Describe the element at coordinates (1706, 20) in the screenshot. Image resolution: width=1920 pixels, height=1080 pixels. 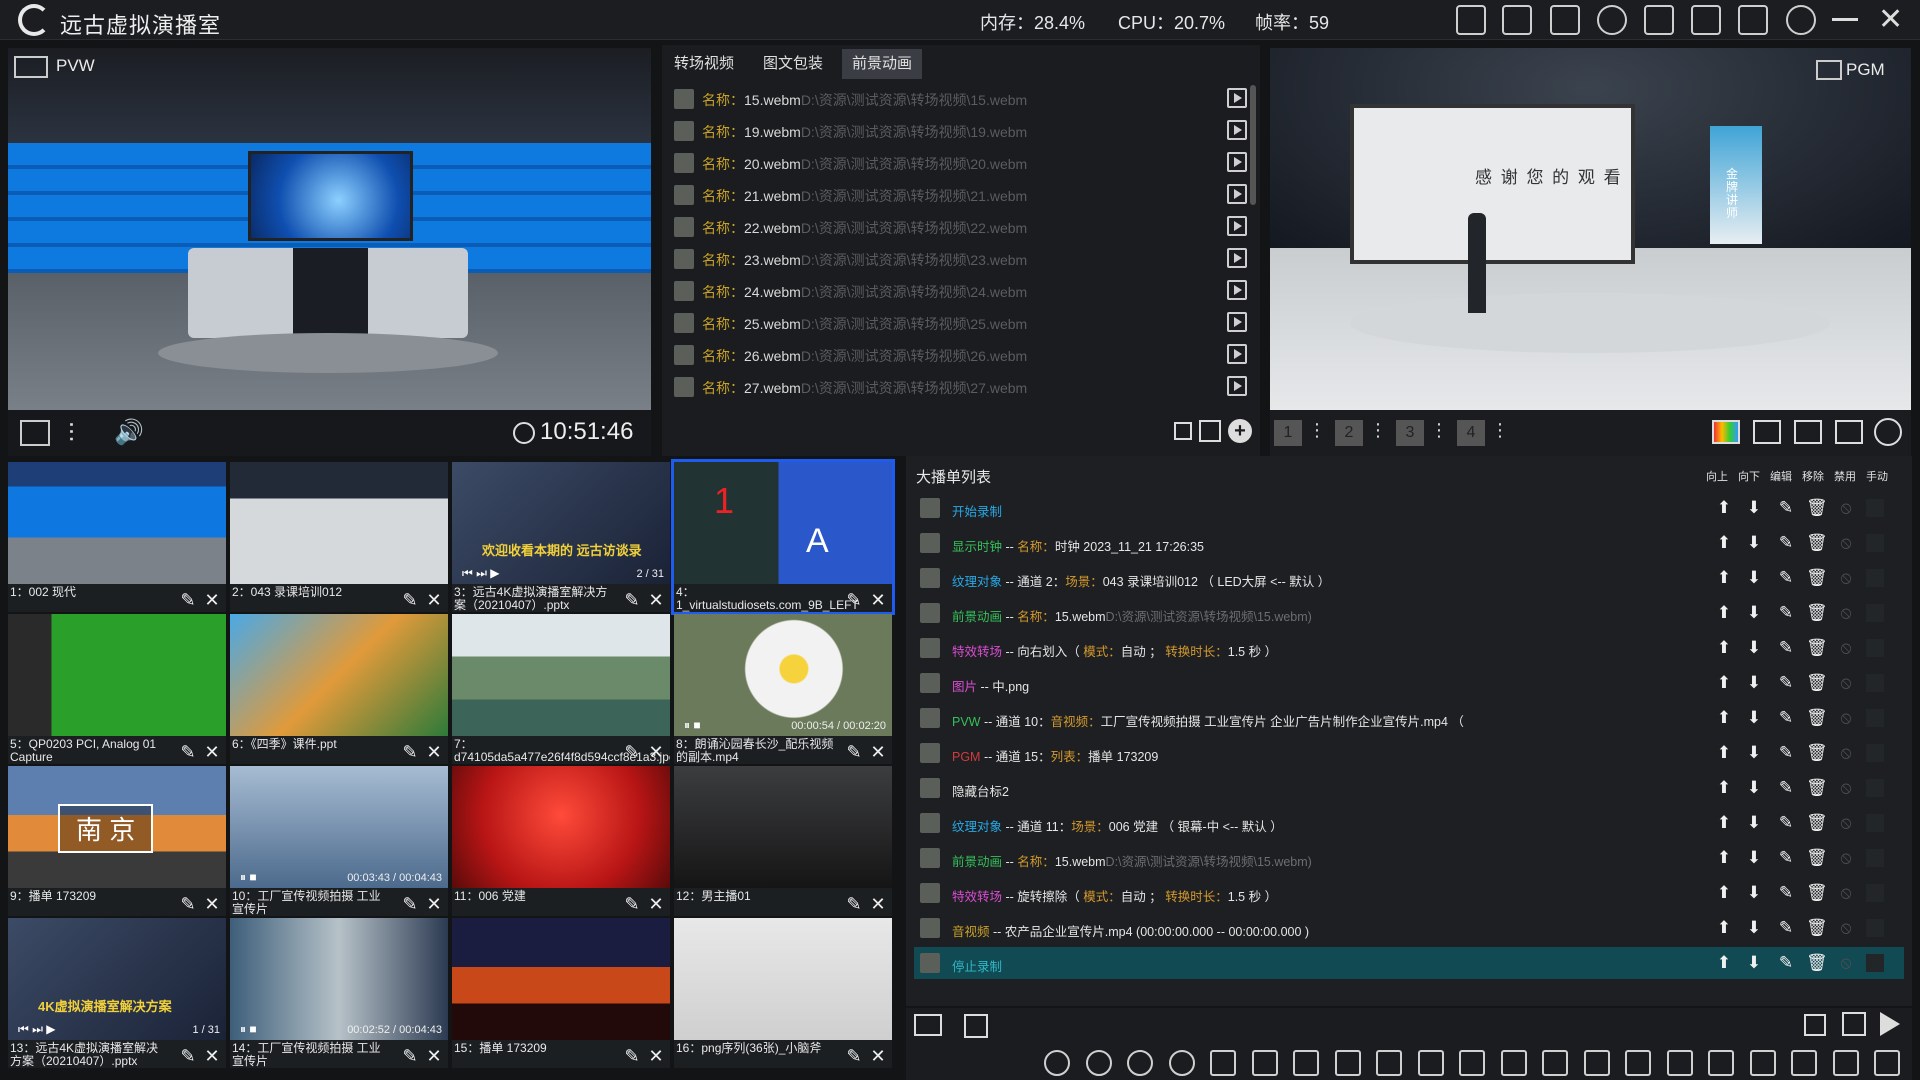
I see `folder-icon` at that location.